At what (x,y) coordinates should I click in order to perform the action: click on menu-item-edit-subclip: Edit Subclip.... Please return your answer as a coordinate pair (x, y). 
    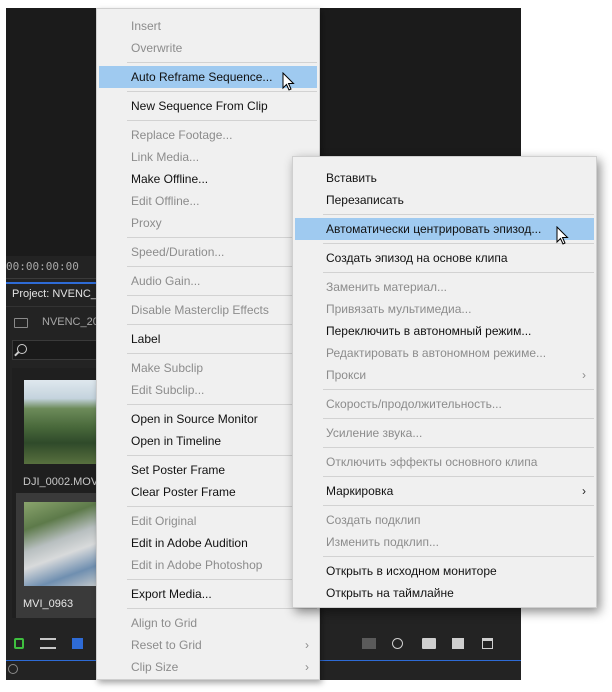
    Looking at the image, I should click on (208, 390).